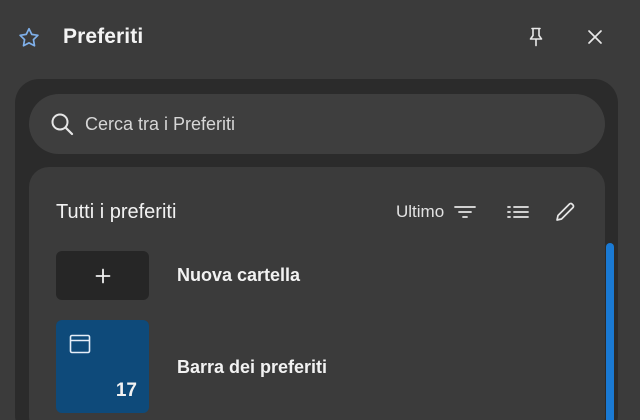  Describe the element at coordinates (126, 390) in the screenshot. I see `item-count-badge: 17` at that location.